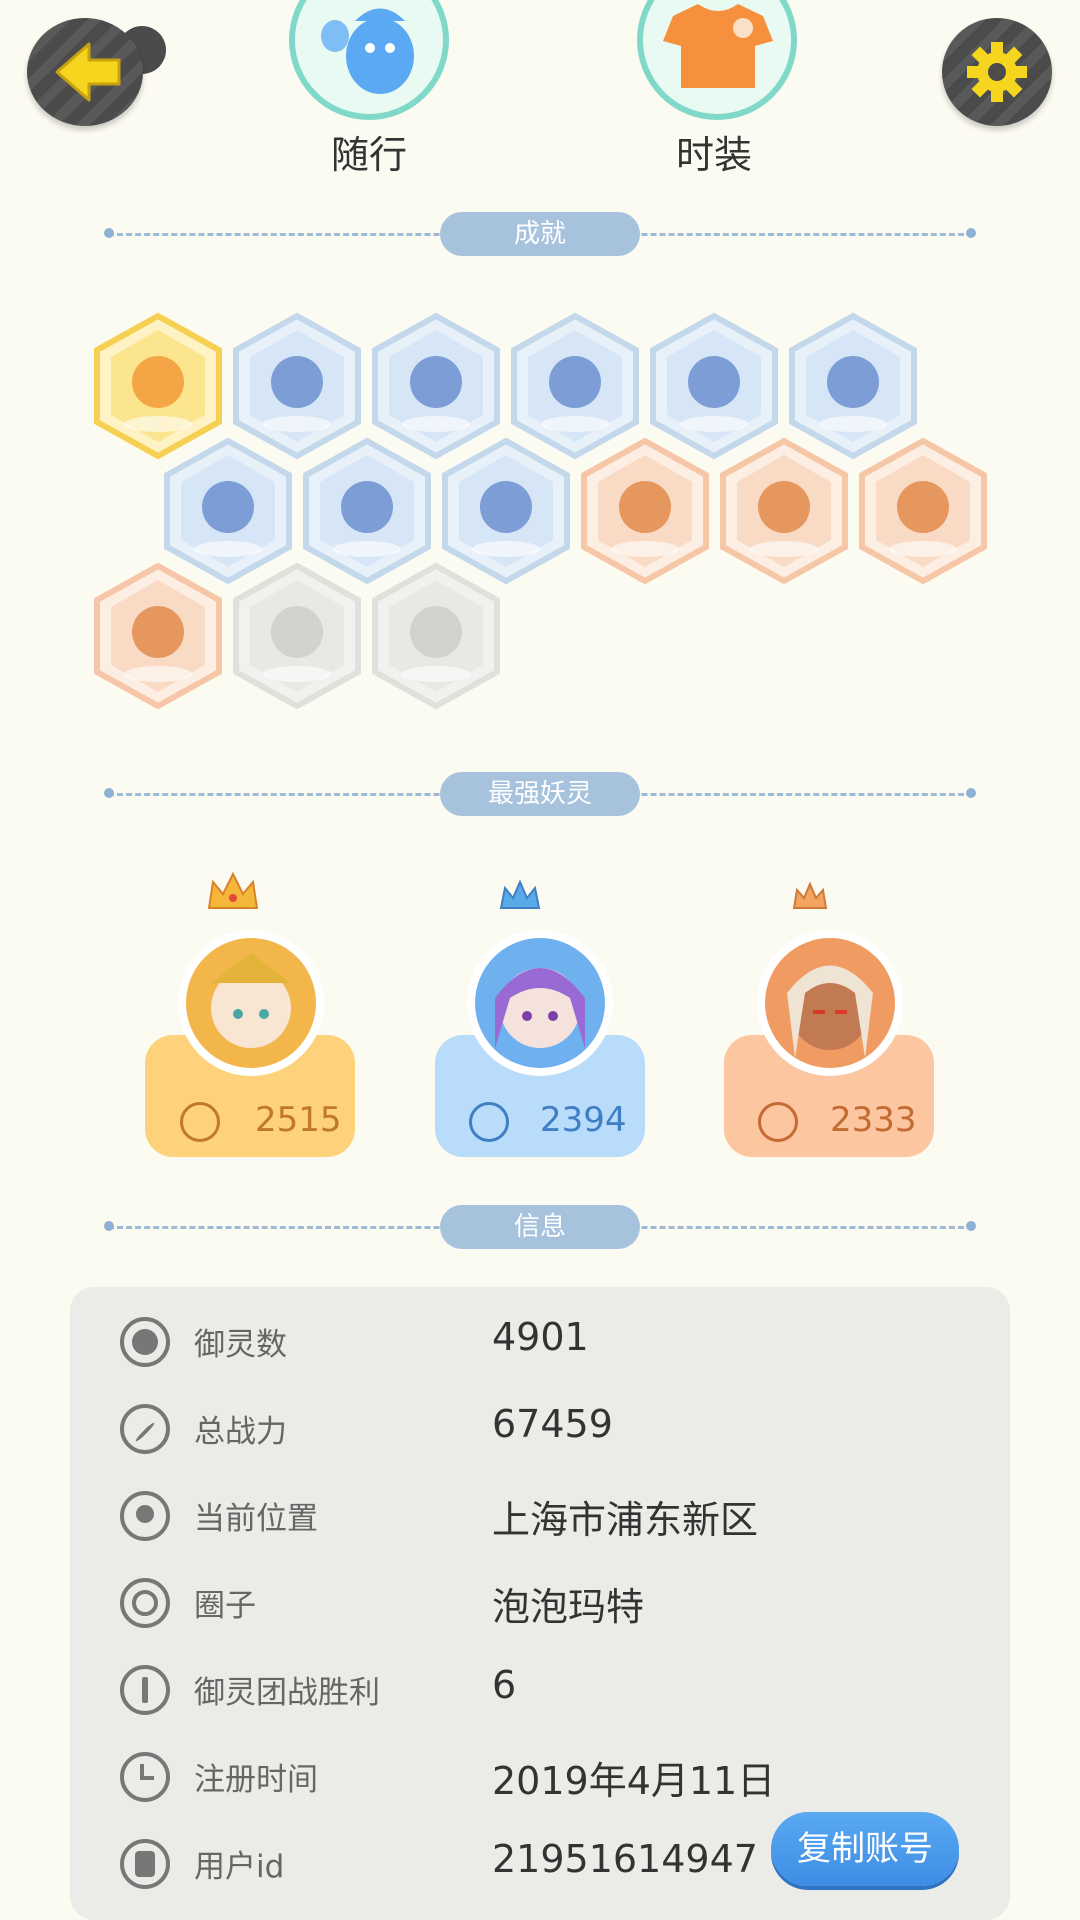 This screenshot has width=1080, height=1920. I want to click on location-pin-icon, so click(145, 1516).